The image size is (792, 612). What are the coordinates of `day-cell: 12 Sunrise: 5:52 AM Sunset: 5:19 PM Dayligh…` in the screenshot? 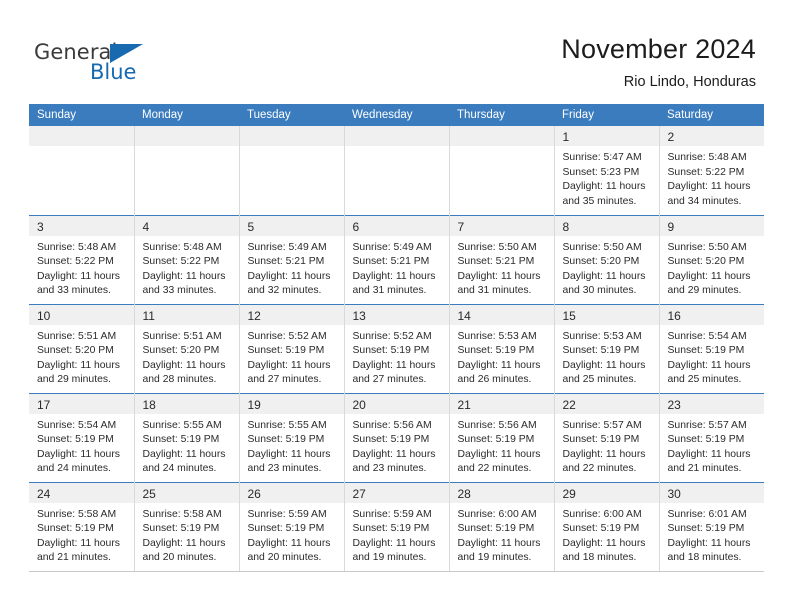 It's located at (292, 348).